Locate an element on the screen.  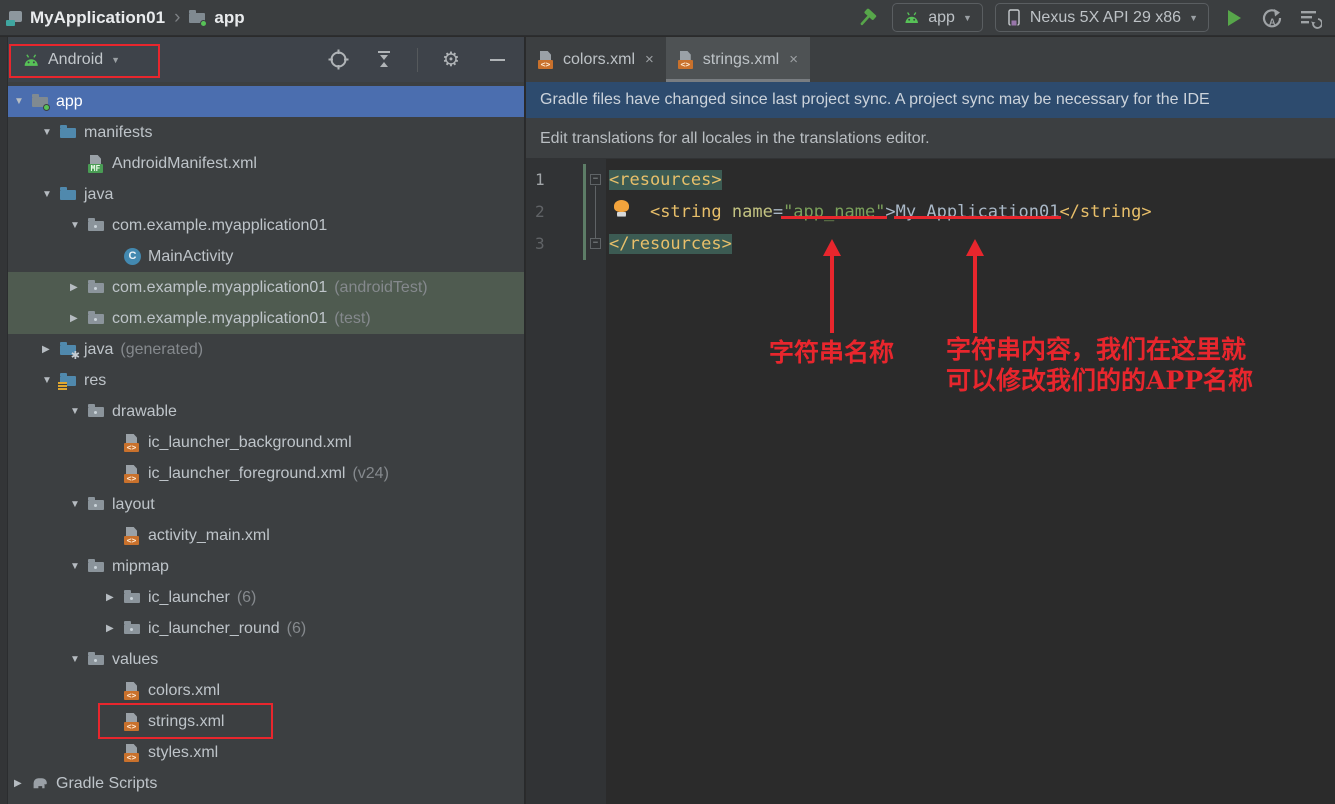
tree-row-gradle-scripts: ▶ Gradle Scripts is located at coordinates (266, 783).